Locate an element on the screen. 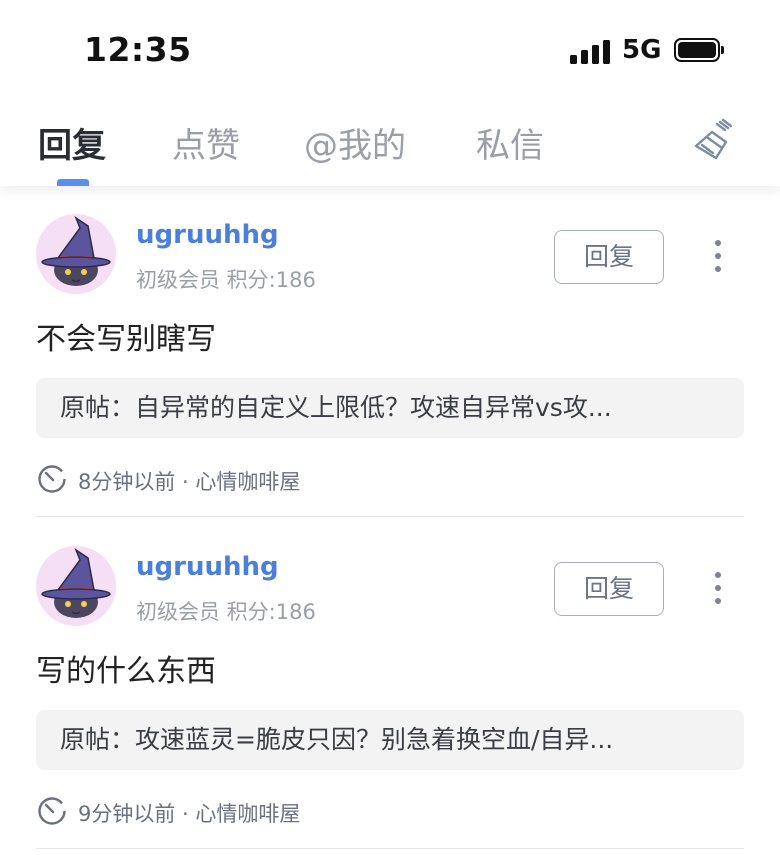 The image size is (780, 855). tab-messages: 私信 is located at coordinates (510, 142).